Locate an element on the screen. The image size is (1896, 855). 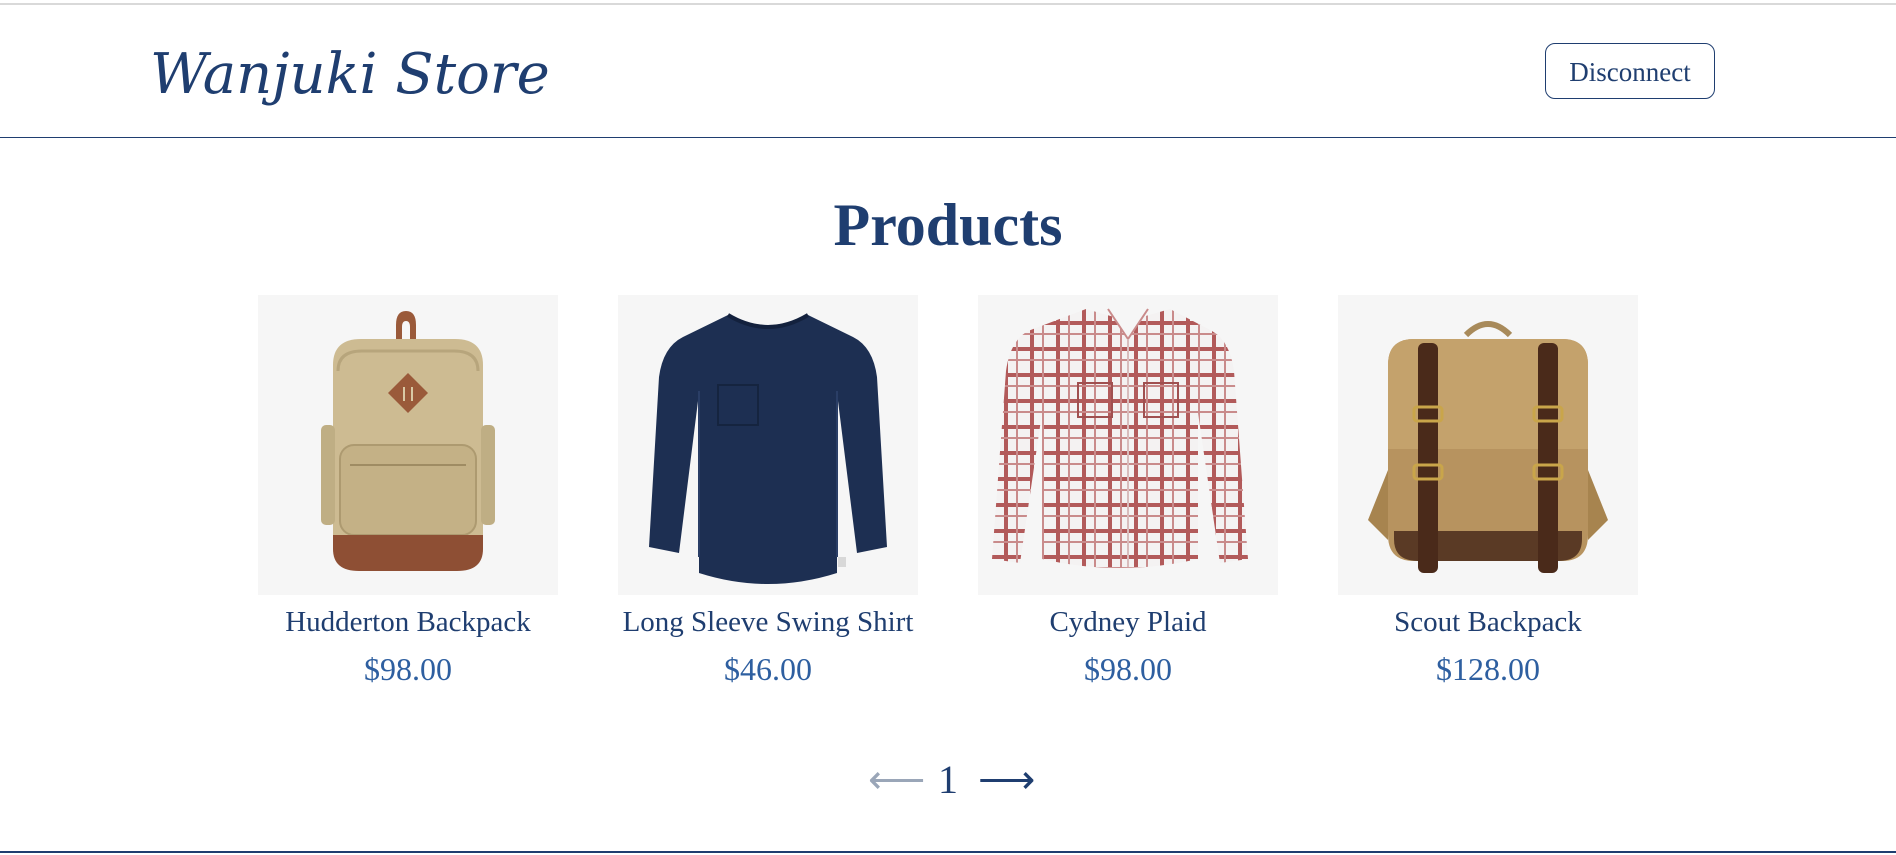
previous-page-arrow-icon: ⟵ is located at coordinates (896, 780).